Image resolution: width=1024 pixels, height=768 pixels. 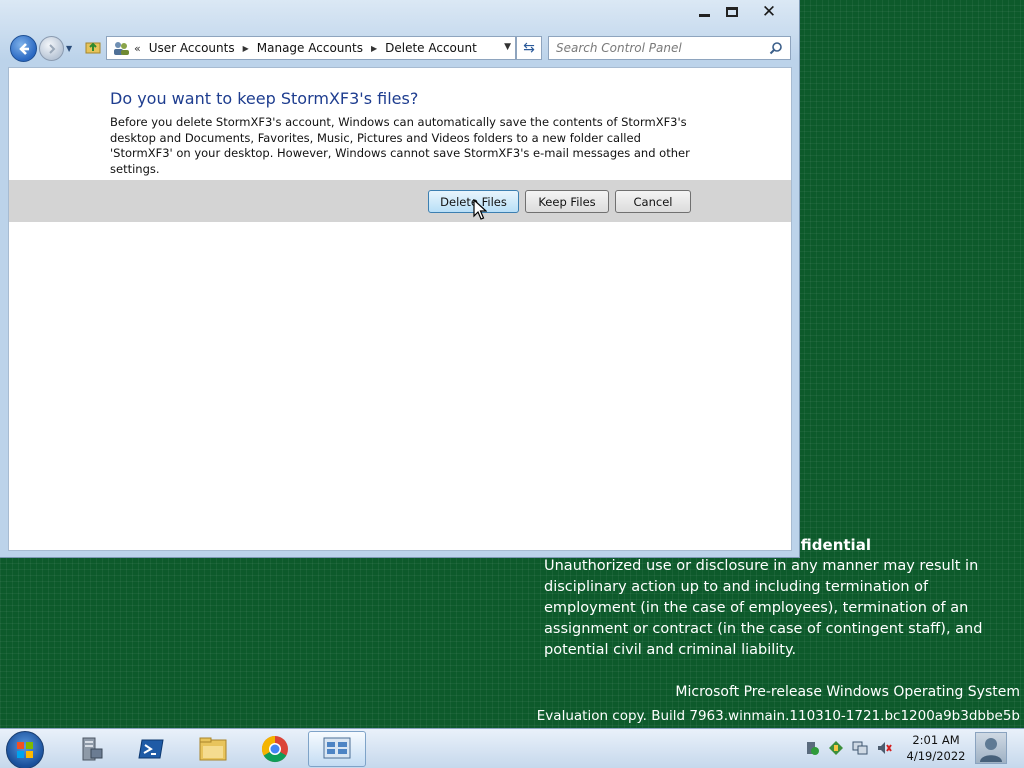 What do you see at coordinates (830, 545) in the screenshot?
I see `watermark-title: nfidential` at bounding box center [830, 545].